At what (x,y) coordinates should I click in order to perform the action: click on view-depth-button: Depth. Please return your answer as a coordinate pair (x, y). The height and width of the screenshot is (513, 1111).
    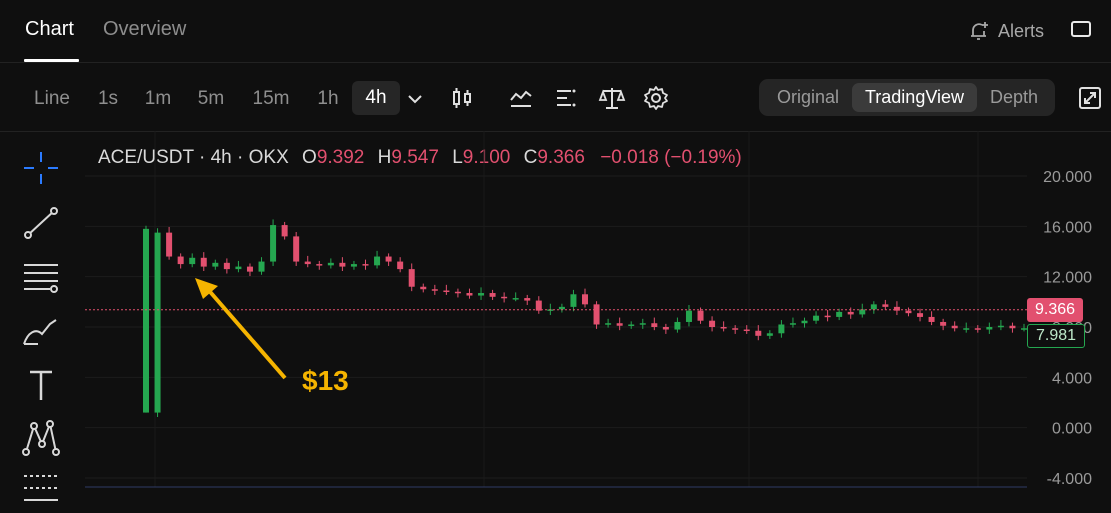
    Looking at the image, I should click on (1014, 97).